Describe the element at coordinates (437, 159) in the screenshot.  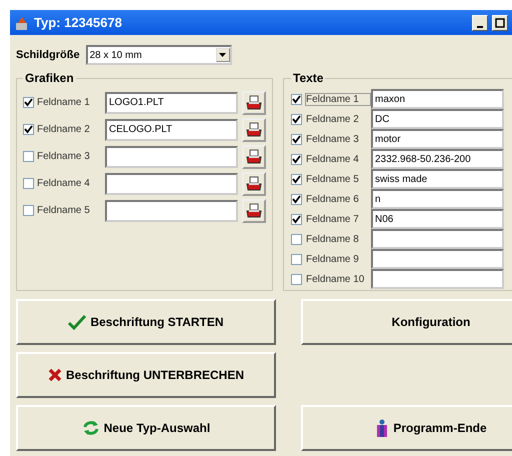
I see `text-field: 2332.968-50.236-200` at that location.